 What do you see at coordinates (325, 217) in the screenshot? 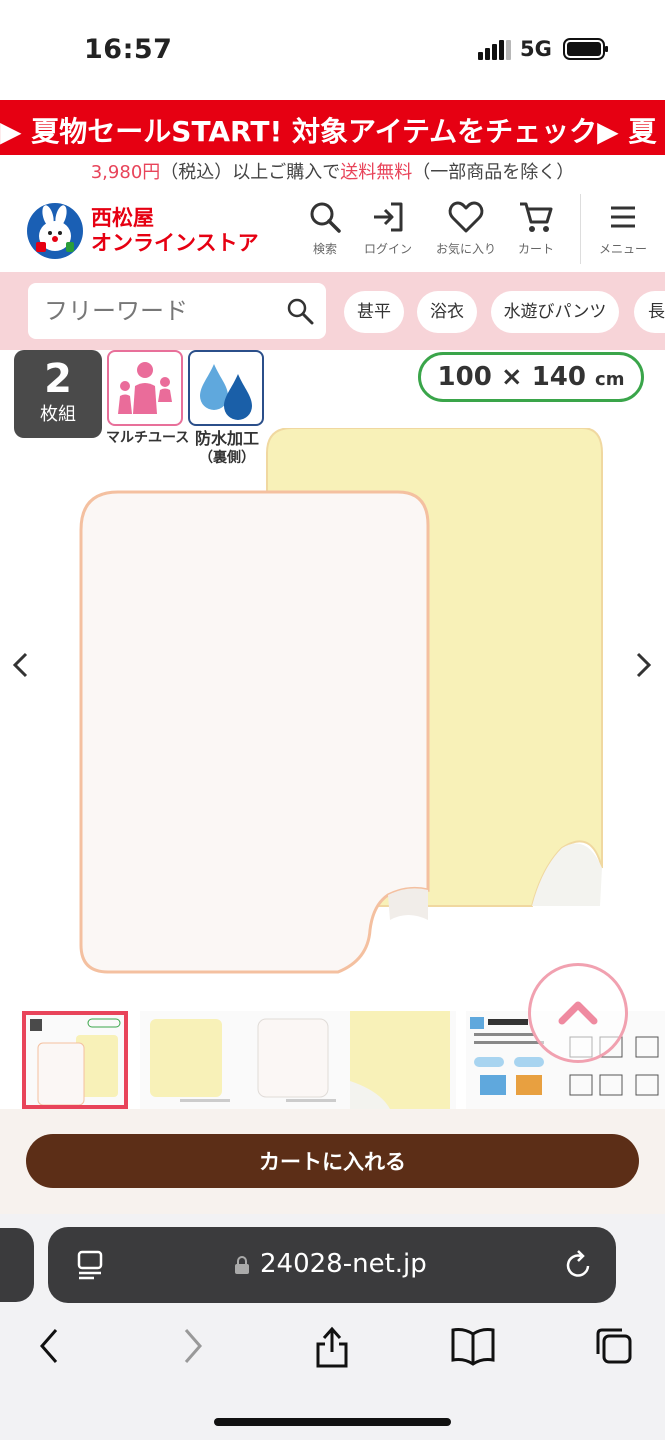
I see `search-icon` at bounding box center [325, 217].